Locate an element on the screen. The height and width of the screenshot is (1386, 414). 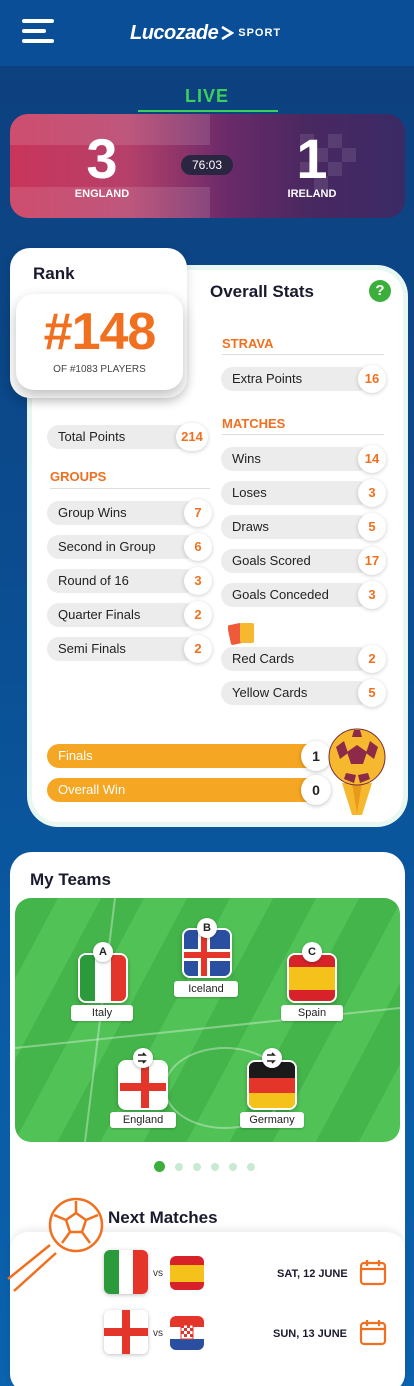
stat-label: Goals Conceded is located at coordinates (280, 594).